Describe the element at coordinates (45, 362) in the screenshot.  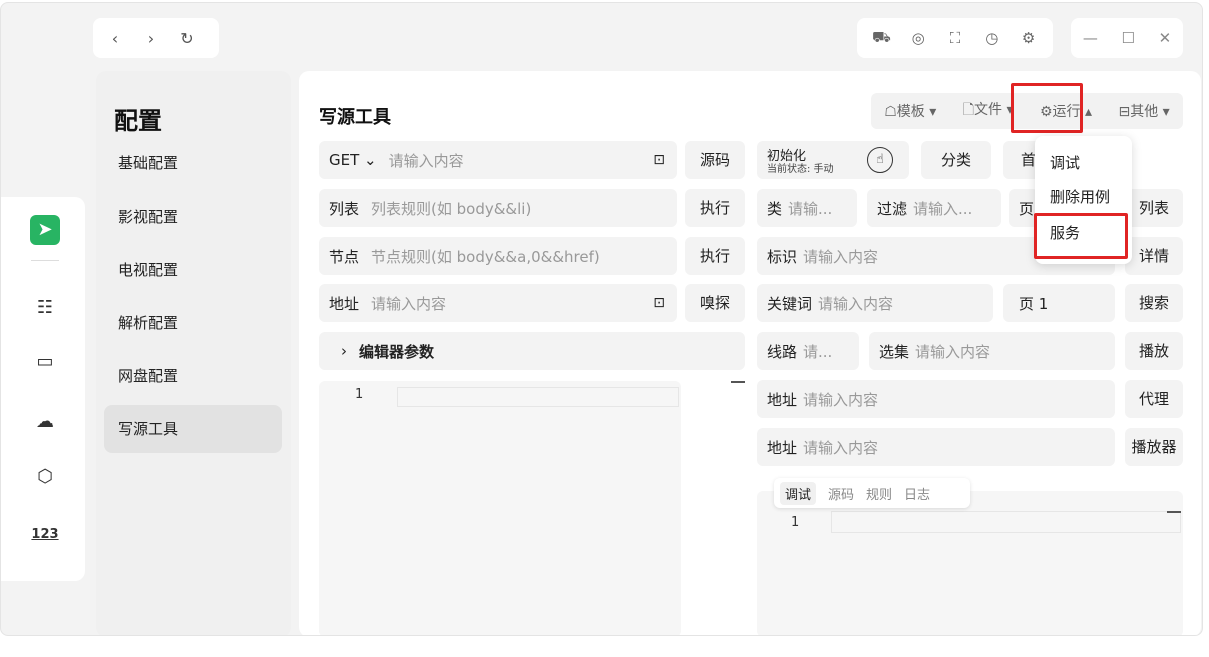
I see `tv-icon: ▭` at that location.